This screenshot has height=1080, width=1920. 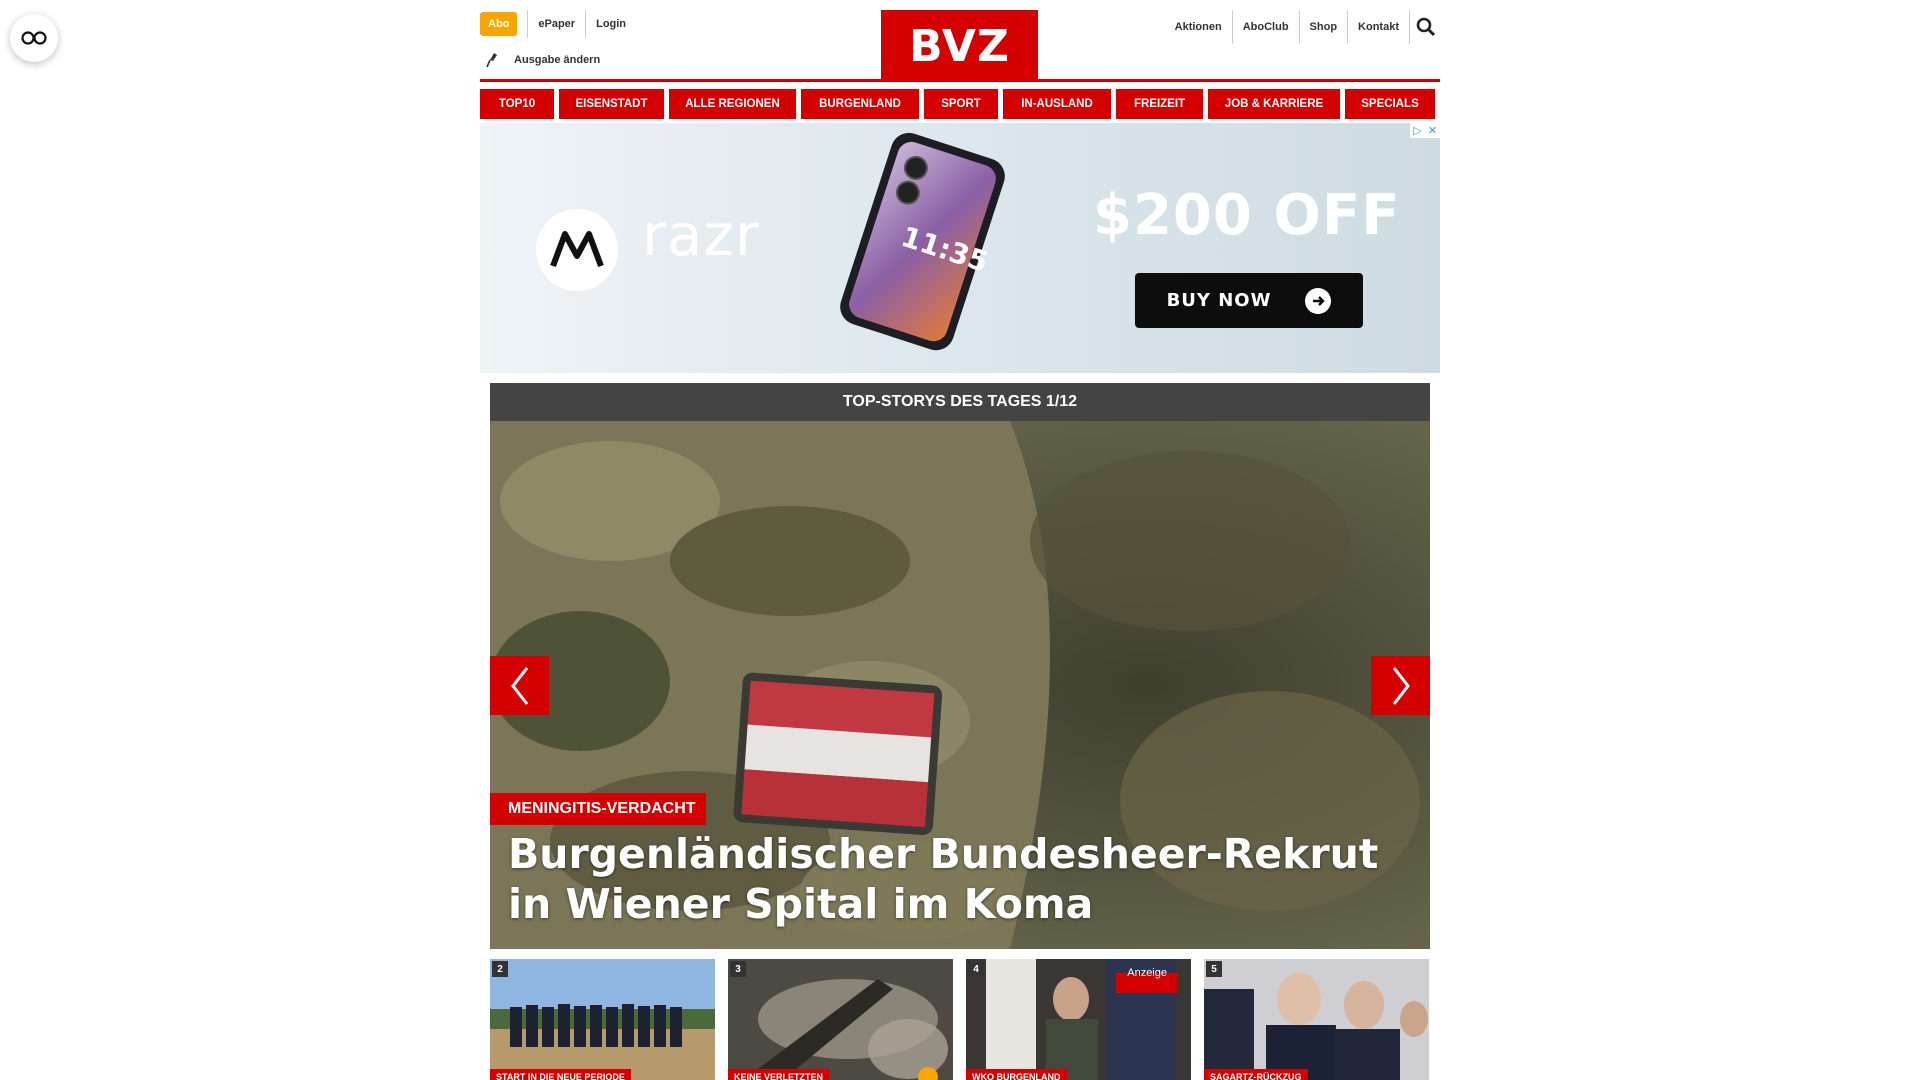 I want to click on nav-item-sport: SPORT, so click(x=961, y=104).